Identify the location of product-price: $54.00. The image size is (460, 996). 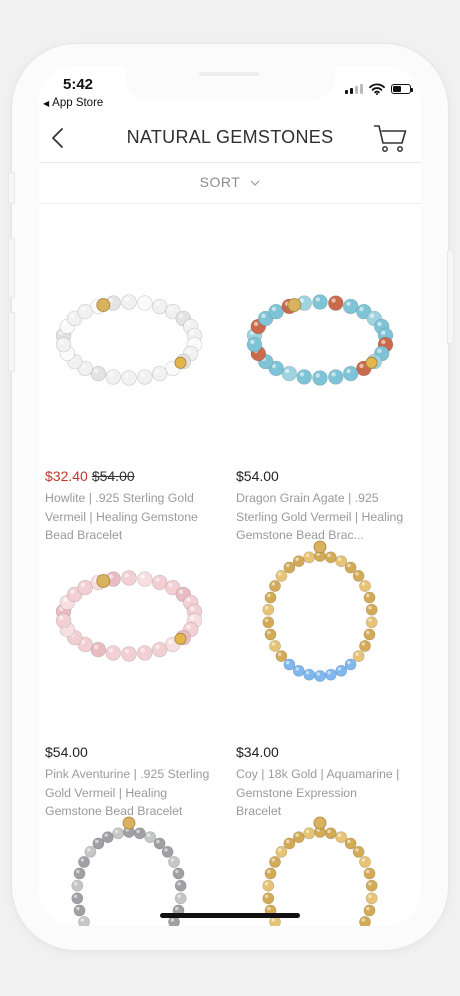
(257, 476).